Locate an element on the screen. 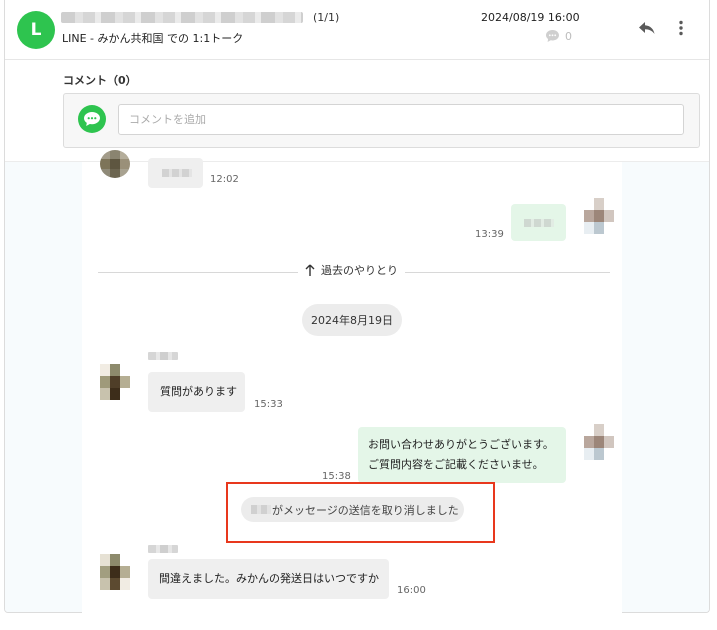 This screenshot has width=717, height=630. chat-bubble-icon is located at coordinates (92, 119).